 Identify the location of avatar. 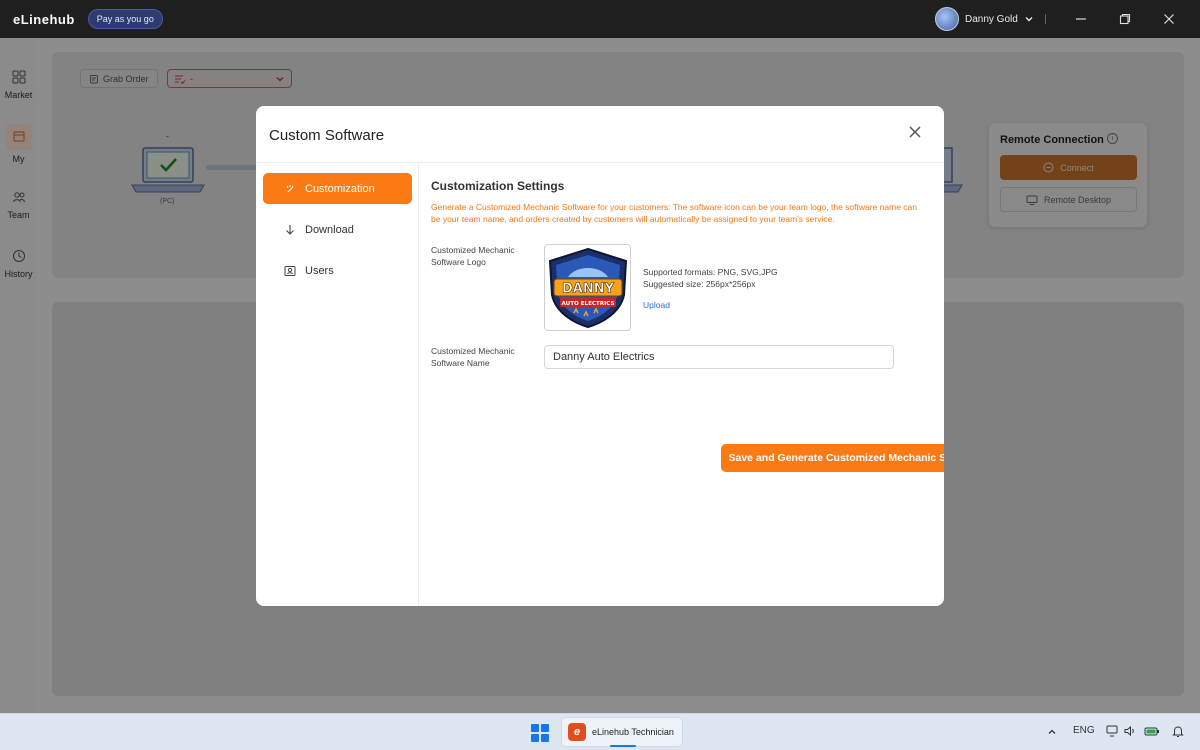
(947, 19).